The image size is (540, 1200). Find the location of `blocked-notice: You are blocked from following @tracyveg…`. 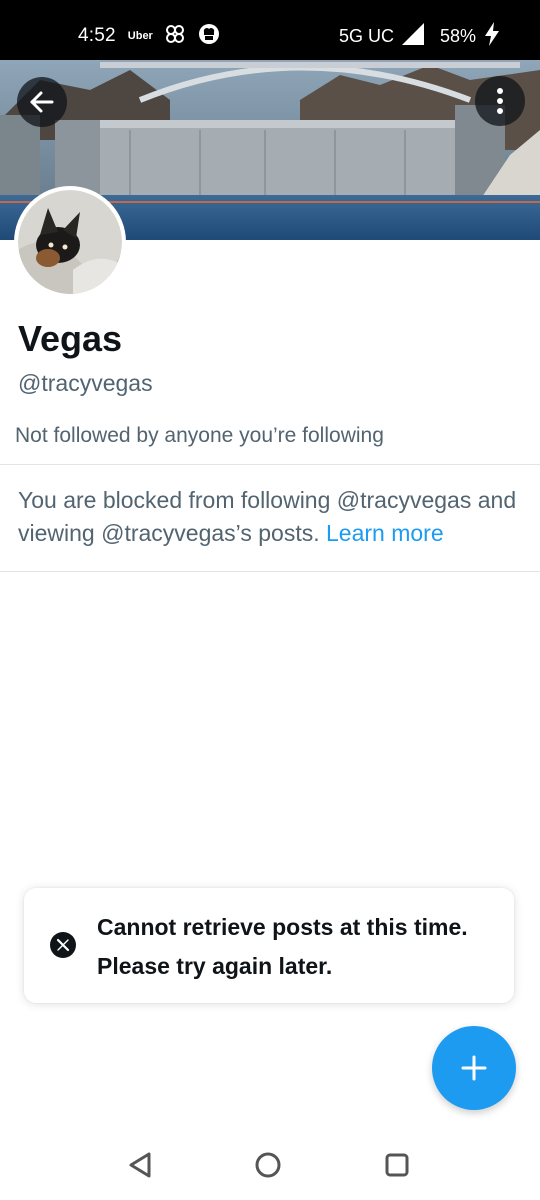

blocked-notice: You are blocked from following @tracyveg… is located at coordinates (273, 517).